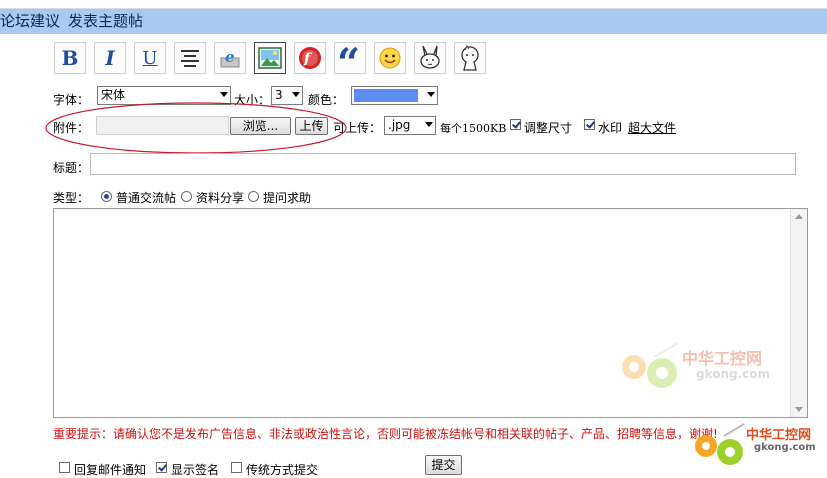  I want to click on title-input, so click(443, 164).